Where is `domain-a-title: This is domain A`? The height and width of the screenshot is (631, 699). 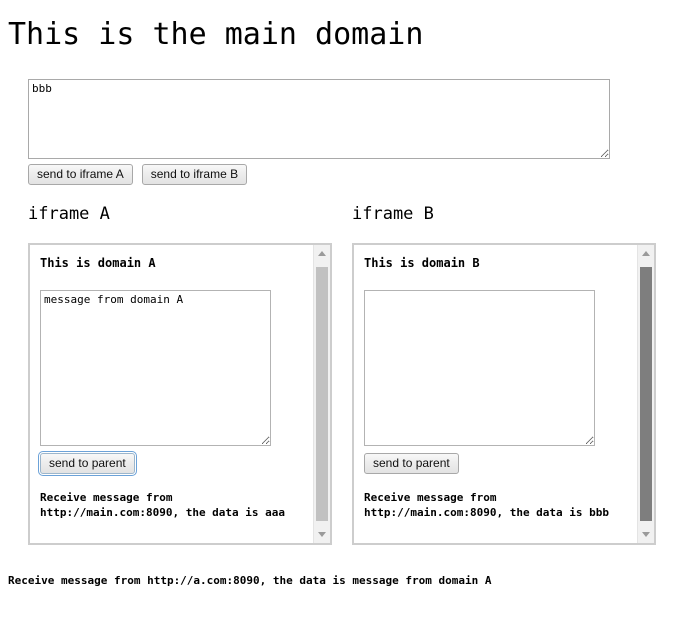 domain-a-title: This is domain A is located at coordinates (98, 263).